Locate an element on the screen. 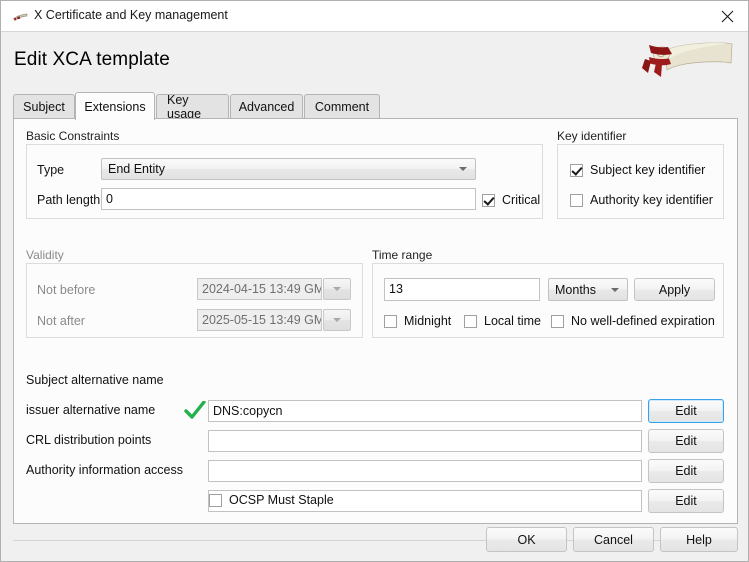 This screenshot has width=749, height=562. not-before-dropdown-button is located at coordinates (337, 289).